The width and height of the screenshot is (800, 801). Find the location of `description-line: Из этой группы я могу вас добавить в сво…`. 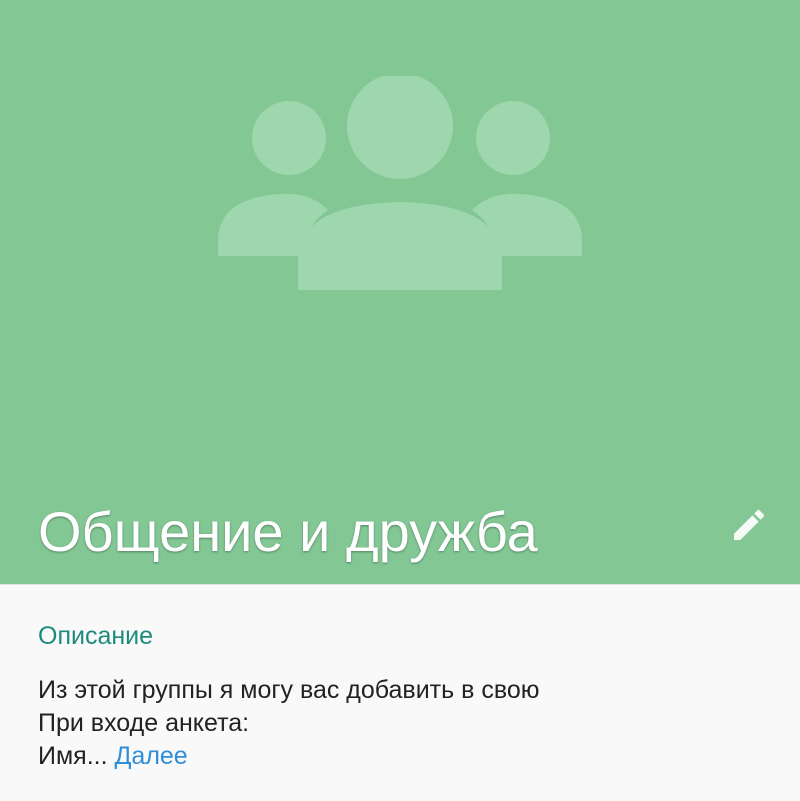

description-line: Из этой группы я могу вас добавить в сво… is located at coordinates (289, 690).